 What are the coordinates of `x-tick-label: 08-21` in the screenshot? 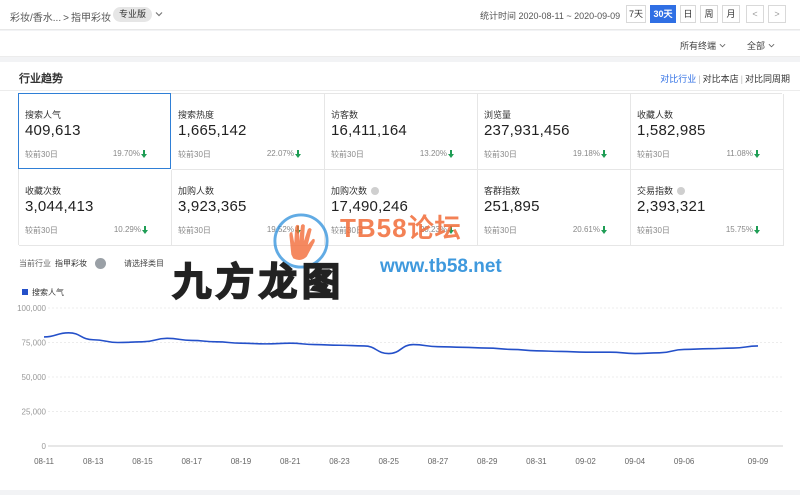 It's located at (290, 461).